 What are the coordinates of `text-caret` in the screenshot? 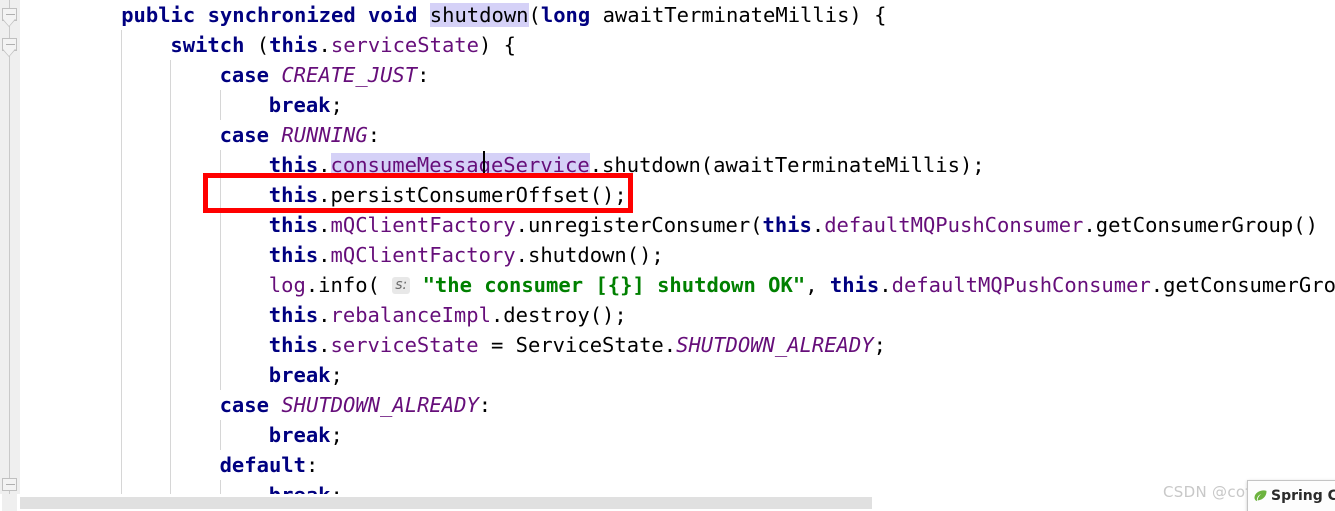 It's located at (484, 163).